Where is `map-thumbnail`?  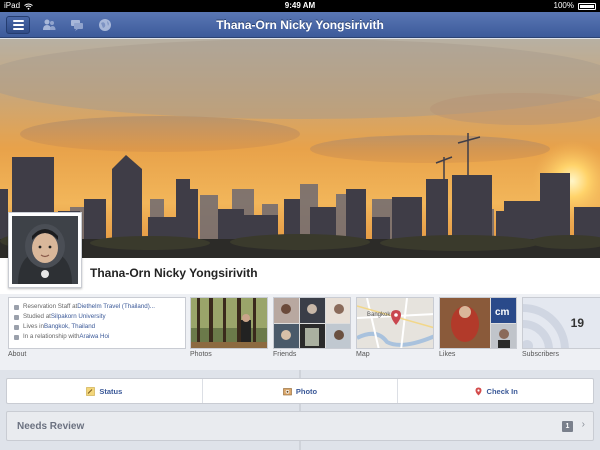
map-thumbnail is located at coordinates (395, 323).